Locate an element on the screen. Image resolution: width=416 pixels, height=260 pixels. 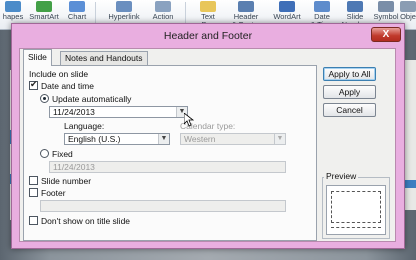
ribbon-label: Chart is located at coordinates (77, 16).